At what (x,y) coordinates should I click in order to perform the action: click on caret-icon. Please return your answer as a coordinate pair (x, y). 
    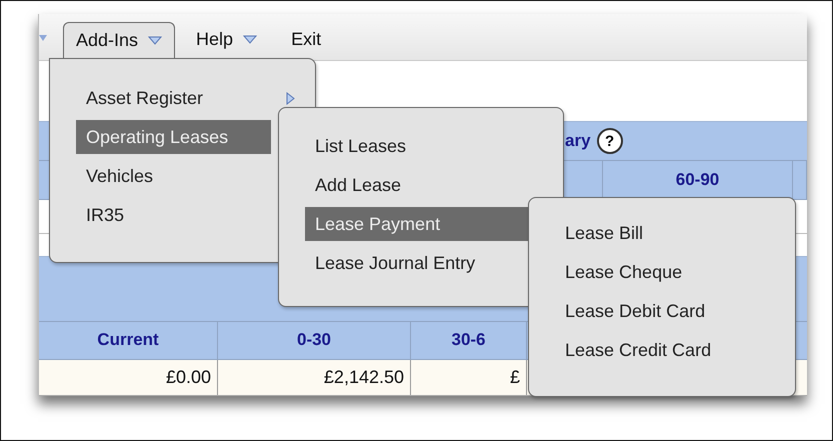
    Looking at the image, I should click on (43, 38).